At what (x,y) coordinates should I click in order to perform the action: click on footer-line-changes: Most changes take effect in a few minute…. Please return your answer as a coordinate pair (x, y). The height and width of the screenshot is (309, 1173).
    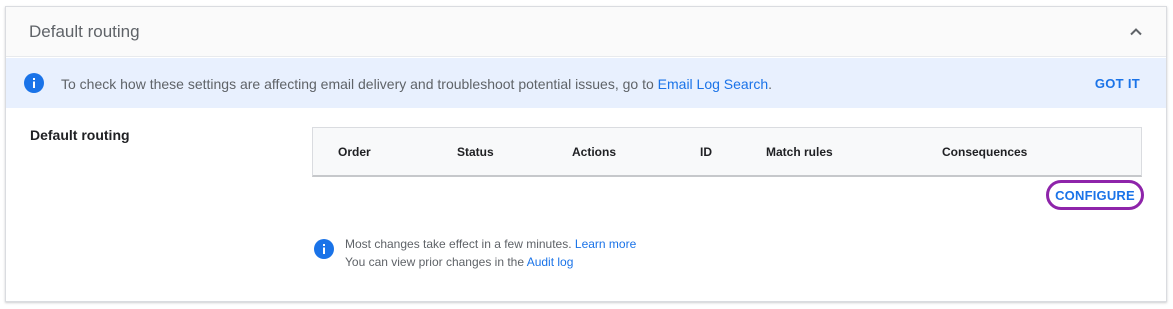
    Looking at the image, I should click on (490, 244).